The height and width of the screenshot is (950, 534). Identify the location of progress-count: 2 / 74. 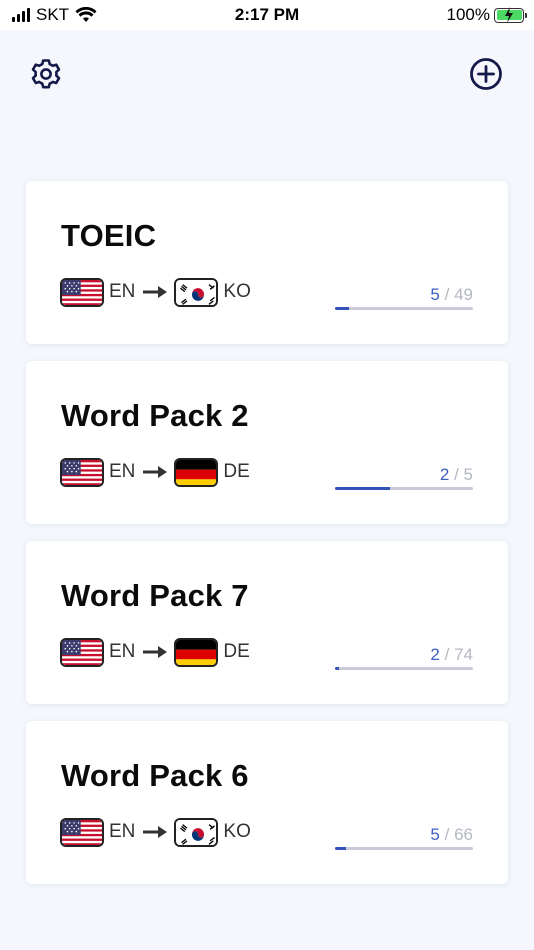
(451, 655).